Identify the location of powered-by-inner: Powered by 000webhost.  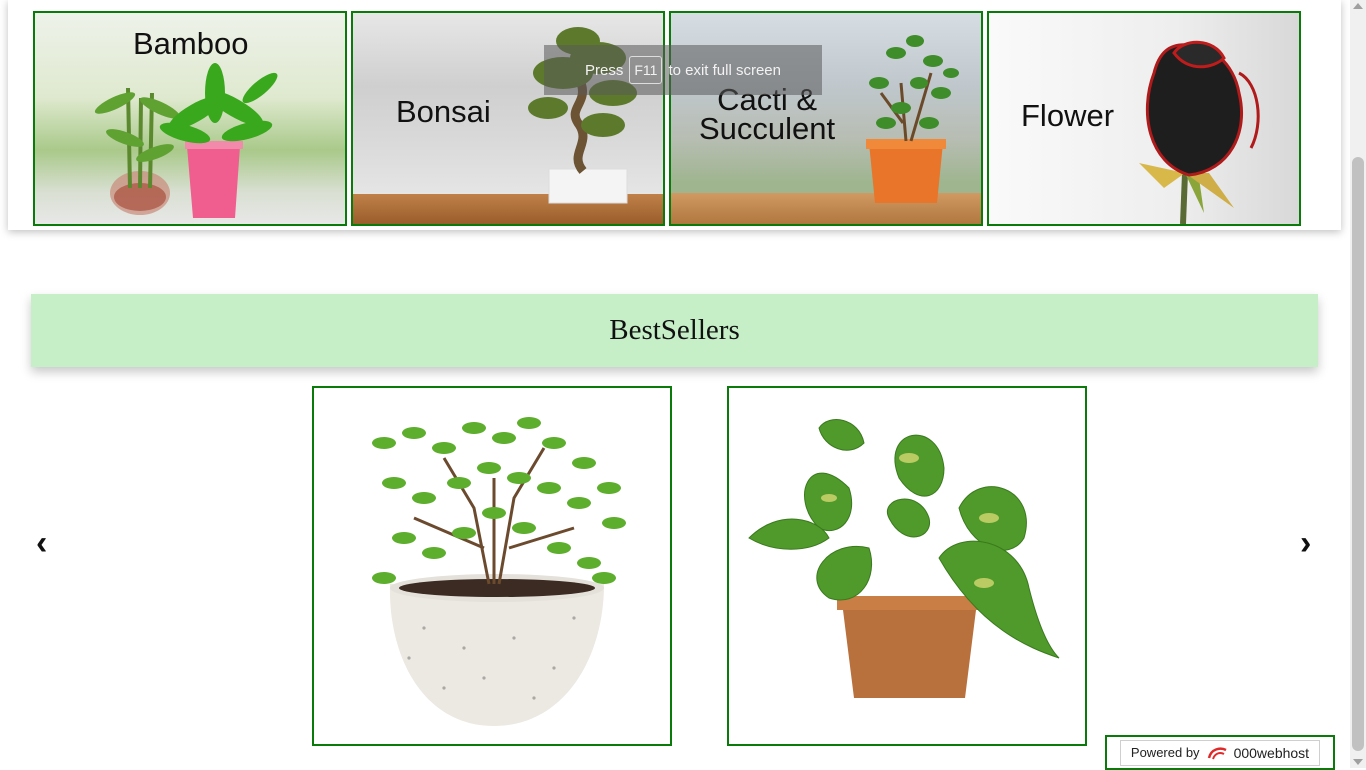
(1220, 752).